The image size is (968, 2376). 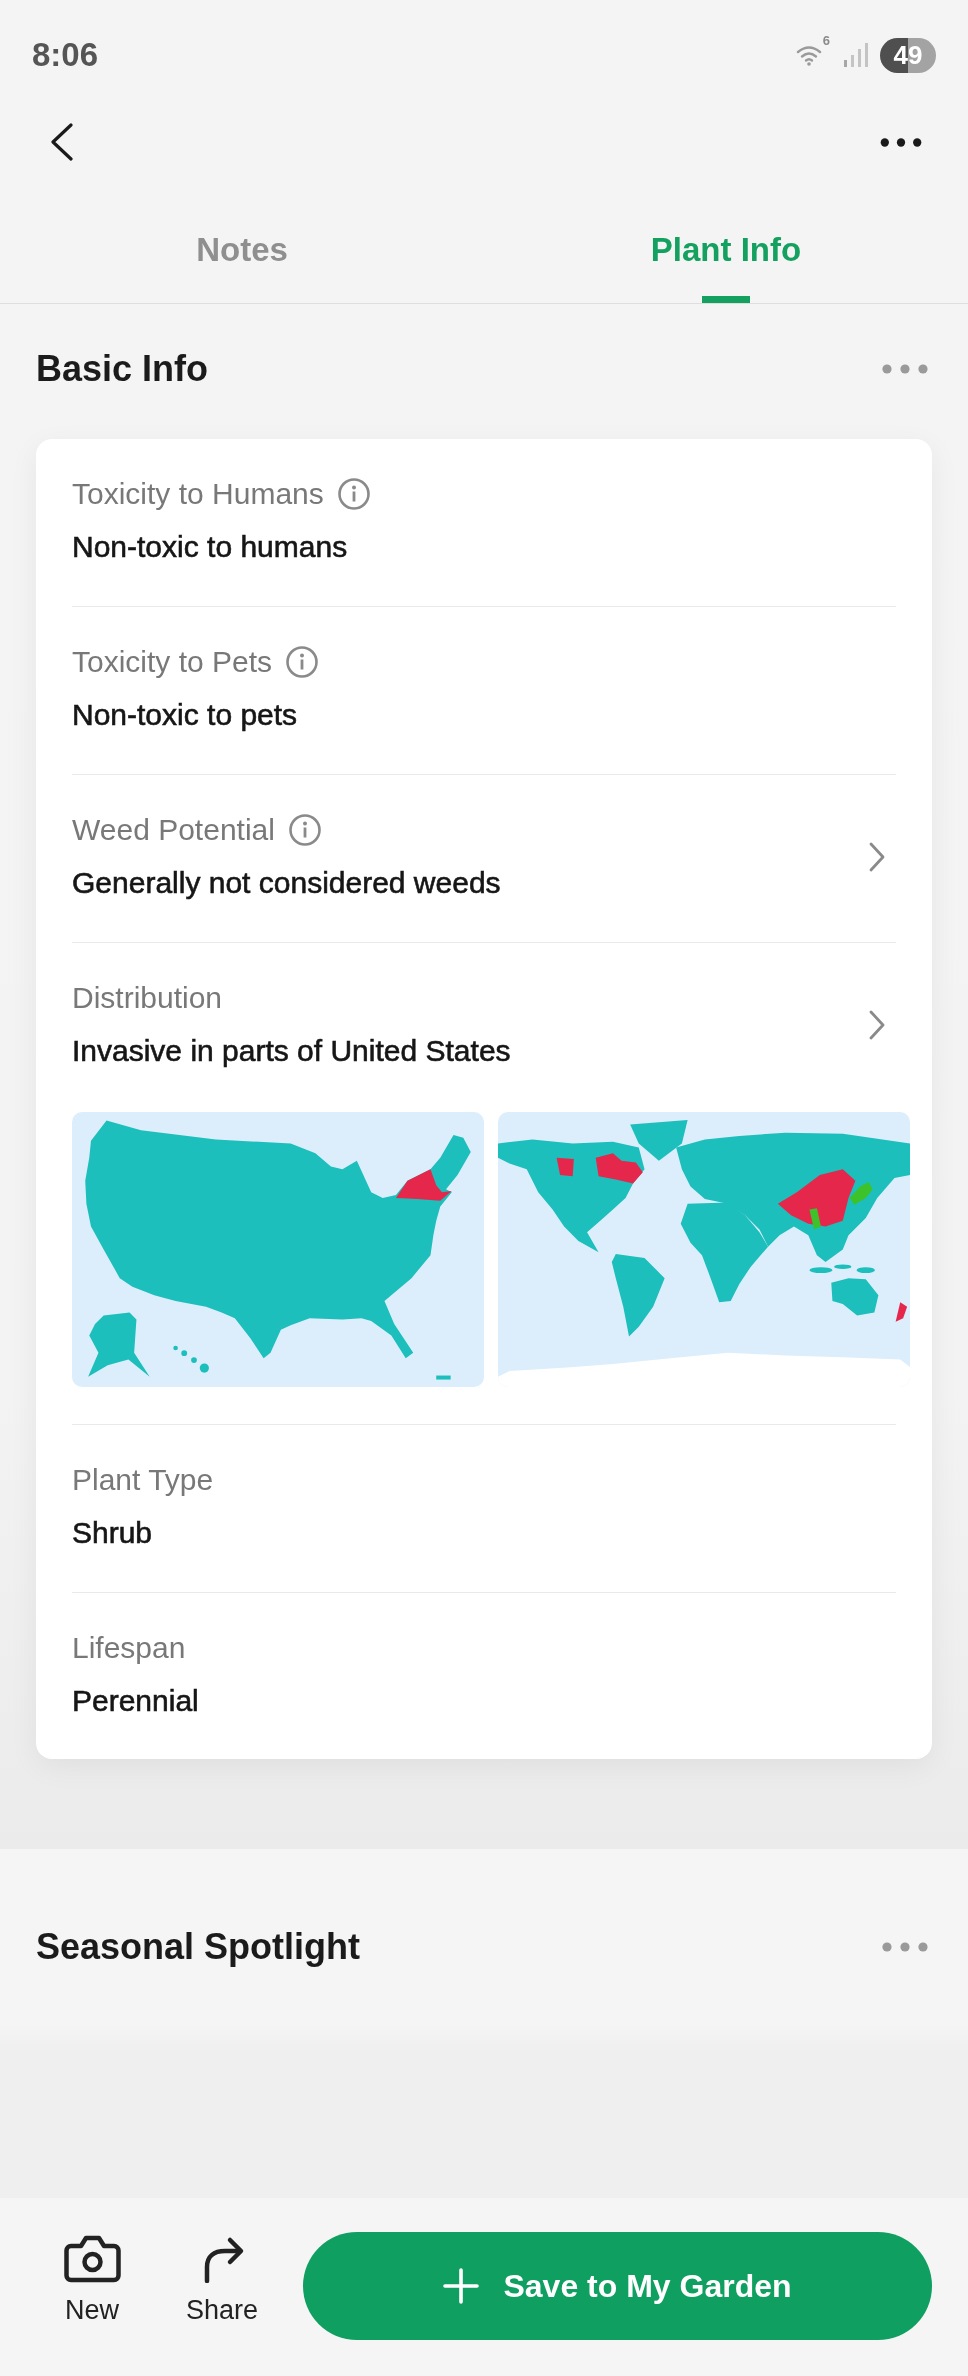 I want to click on share-button: Share, so click(x=222, y=2278).